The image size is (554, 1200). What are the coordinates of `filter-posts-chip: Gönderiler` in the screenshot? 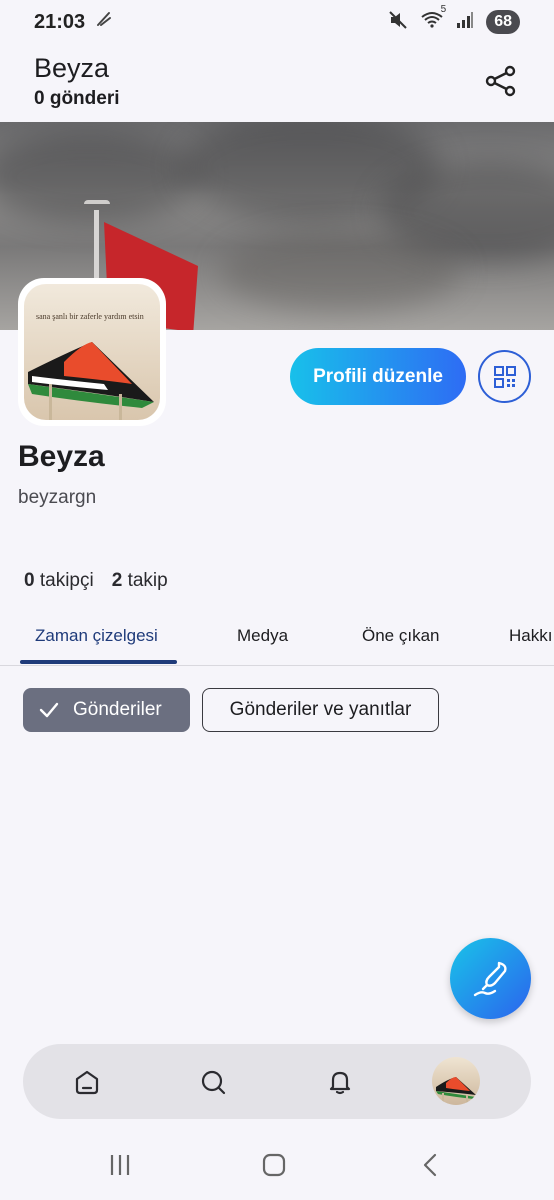 It's located at (106, 710).